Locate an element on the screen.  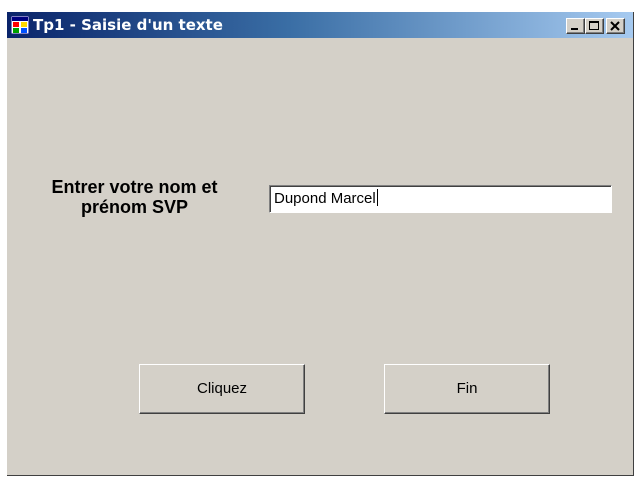
maximize-button is located at coordinates (594, 26).